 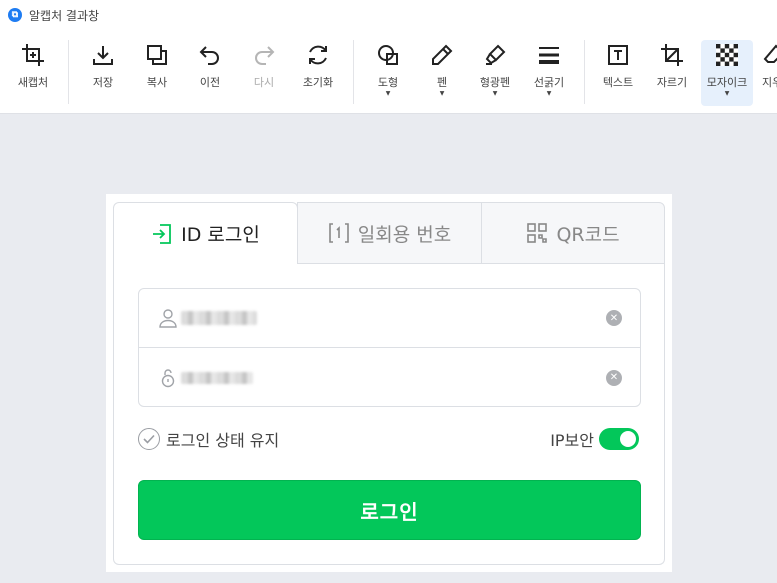 What do you see at coordinates (318, 73) in the screenshot?
I see `reset-button: 초기화` at bounding box center [318, 73].